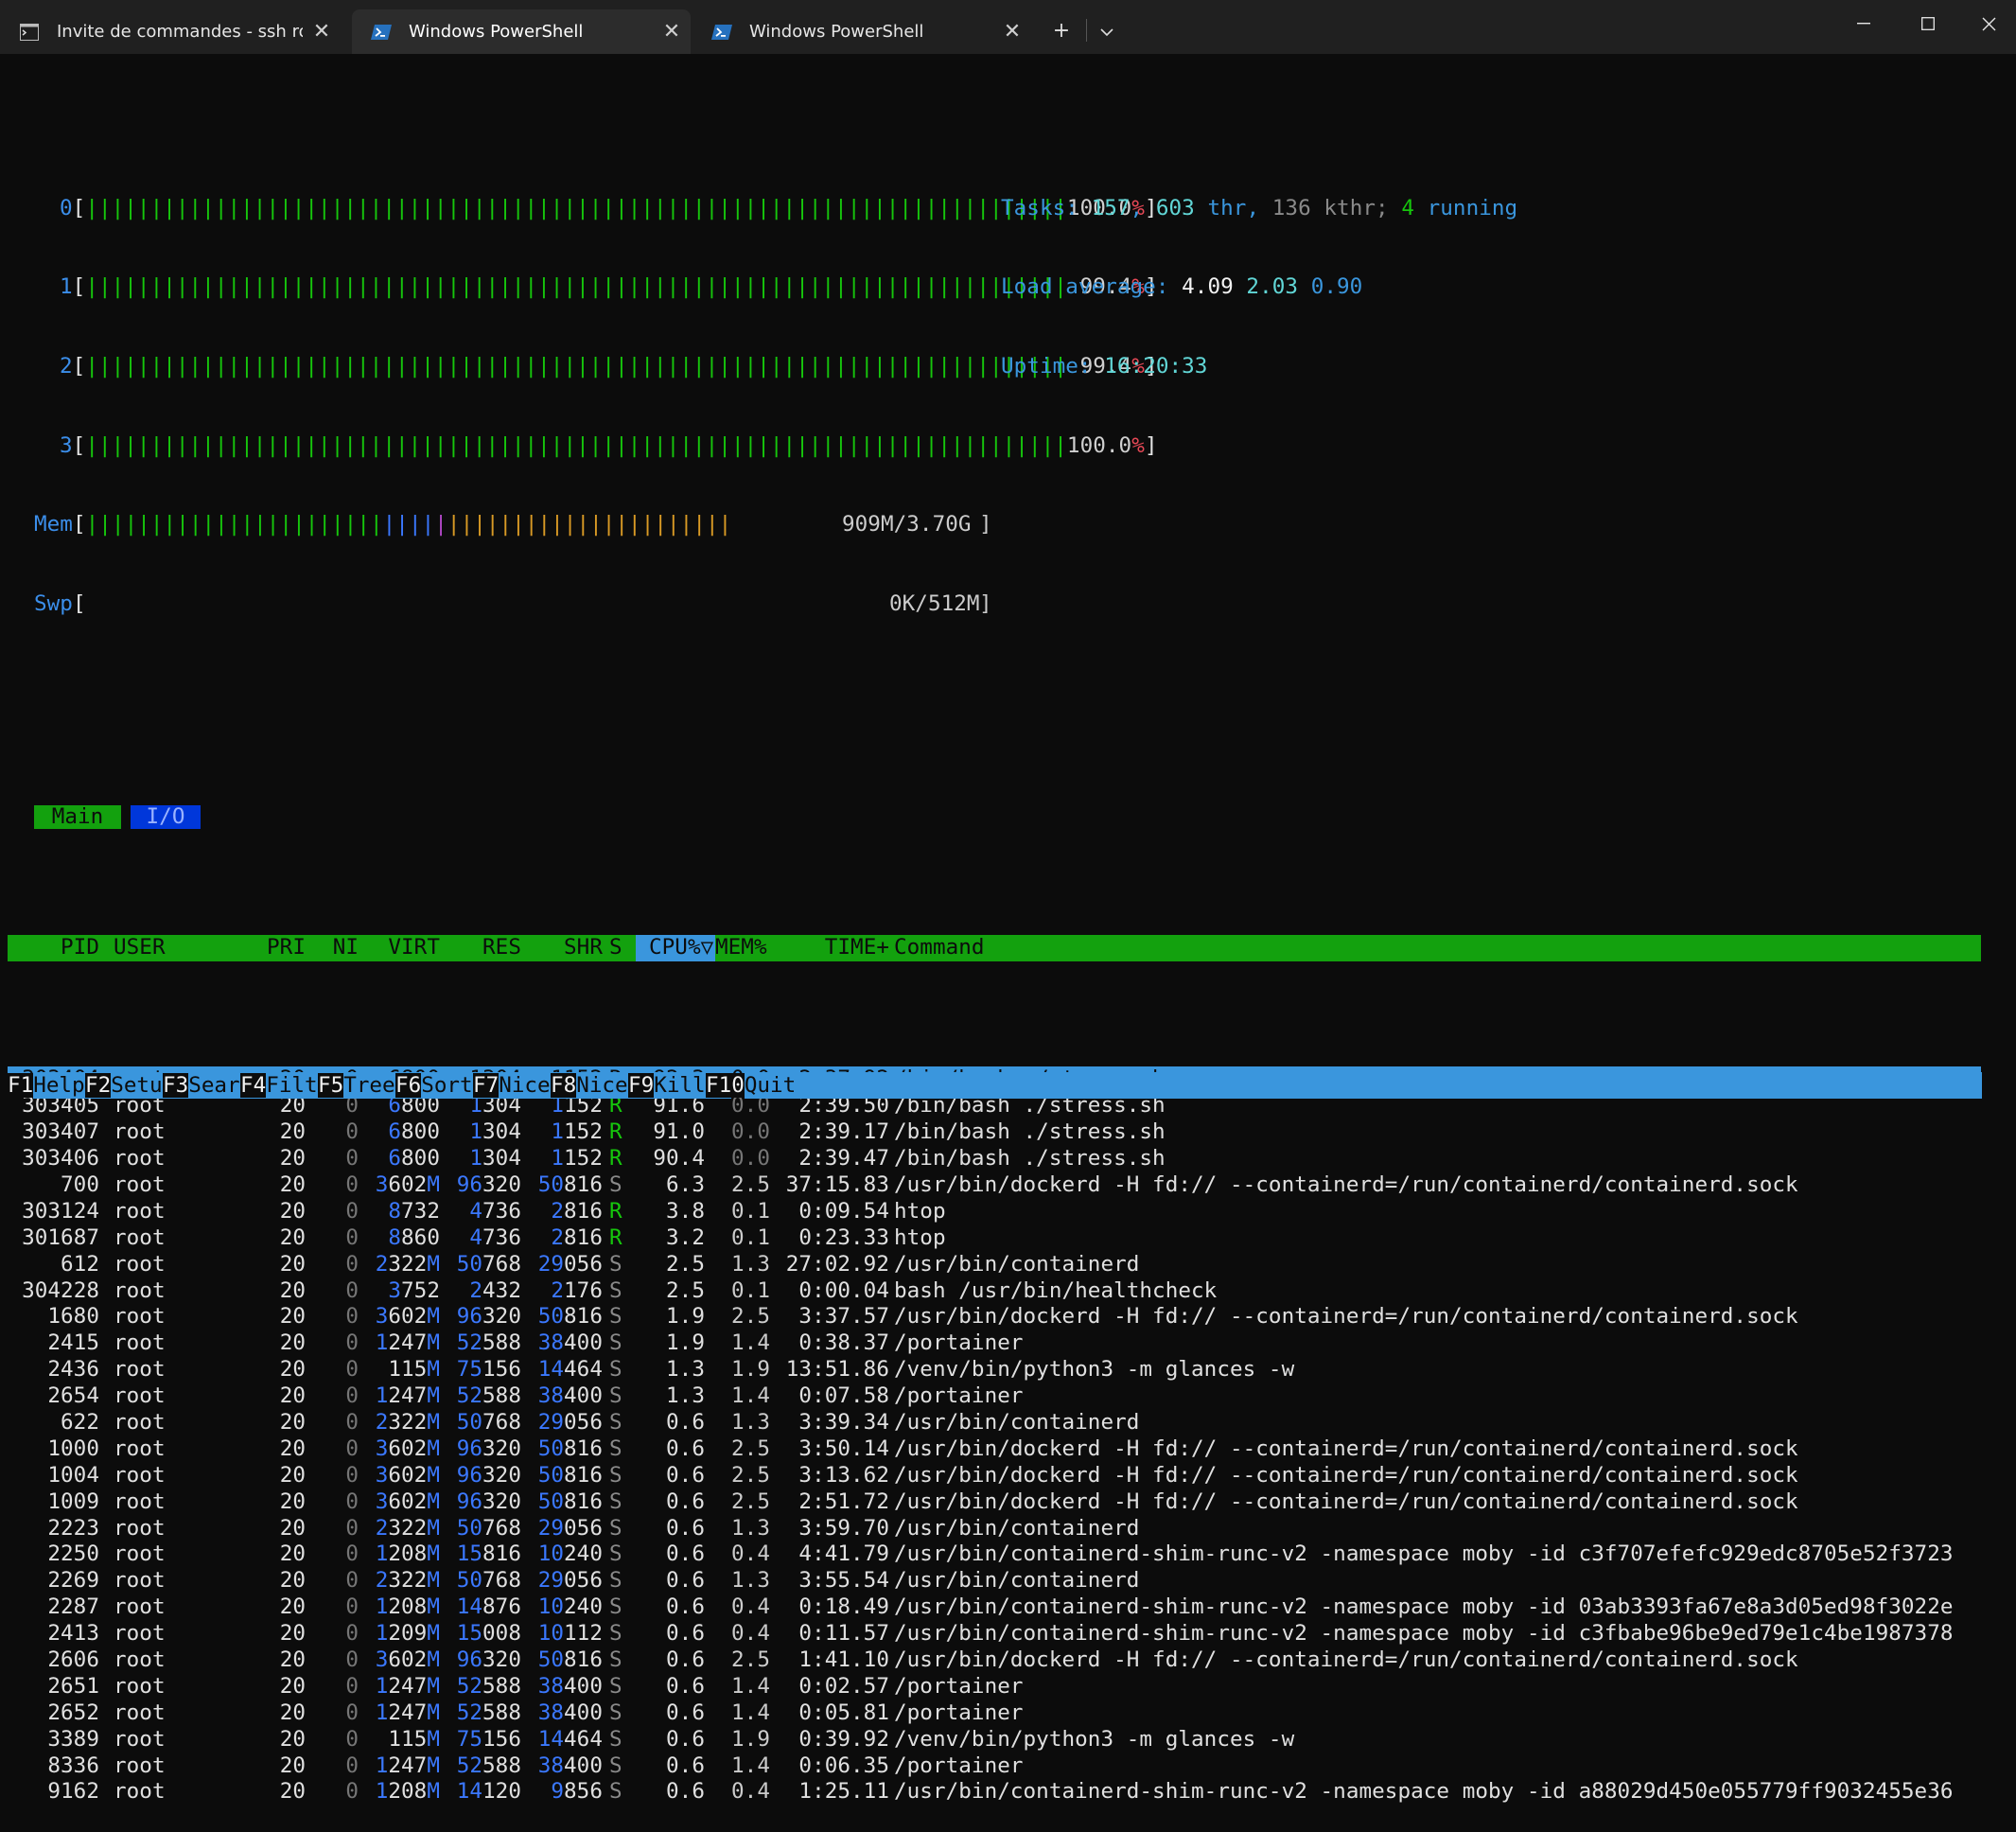  What do you see at coordinates (77, 817) in the screenshot?
I see `screen-tab-main: Main` at bounding box center [77, 817].